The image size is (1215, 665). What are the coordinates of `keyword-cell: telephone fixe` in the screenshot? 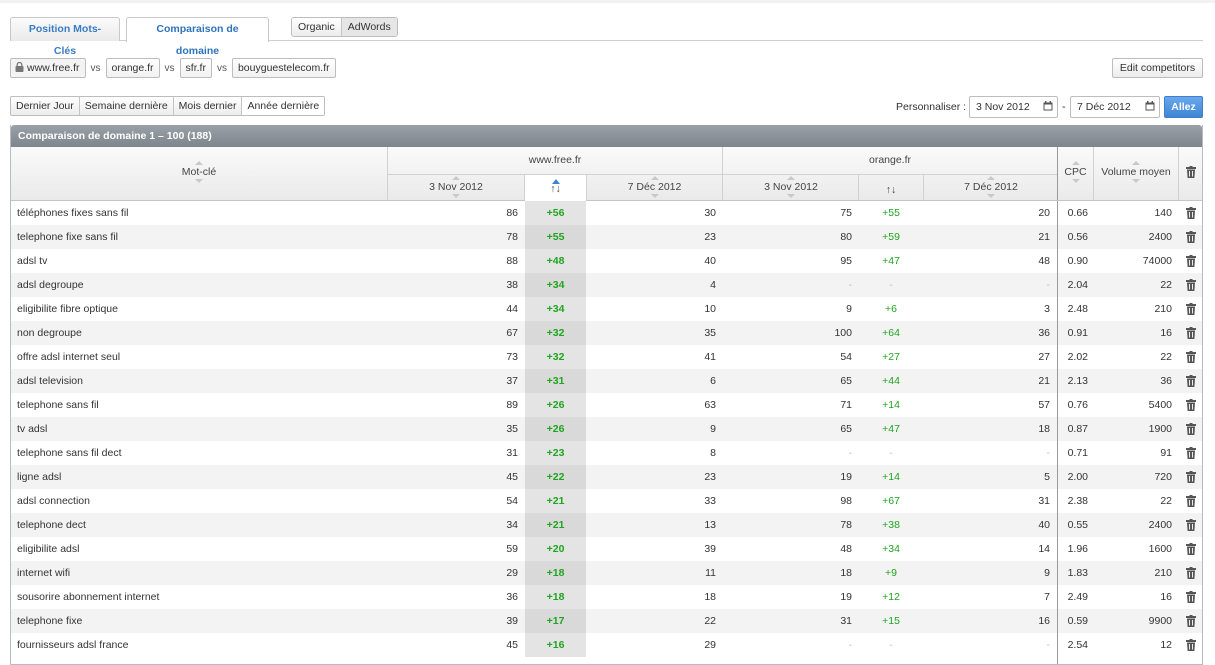 It's located at (49, 621).